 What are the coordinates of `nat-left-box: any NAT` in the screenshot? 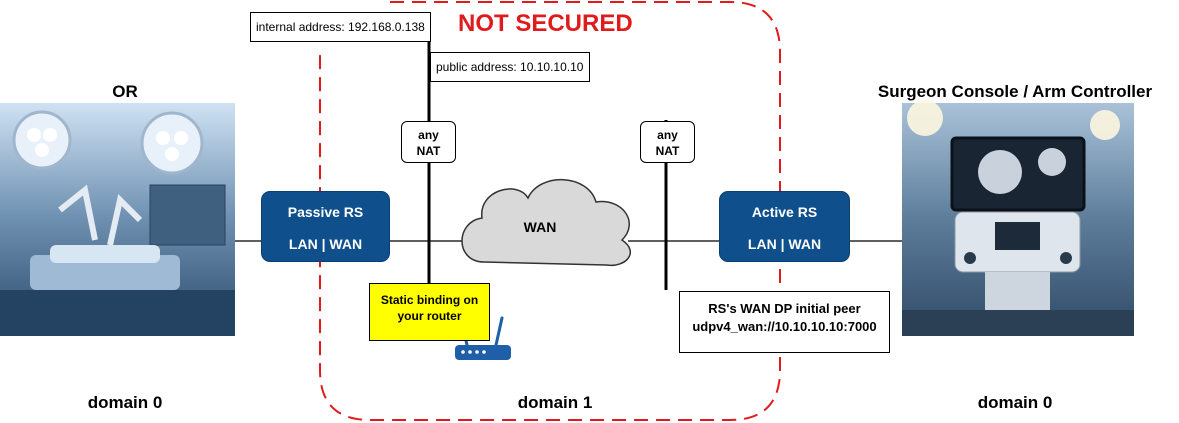 It's located at (428, 142).